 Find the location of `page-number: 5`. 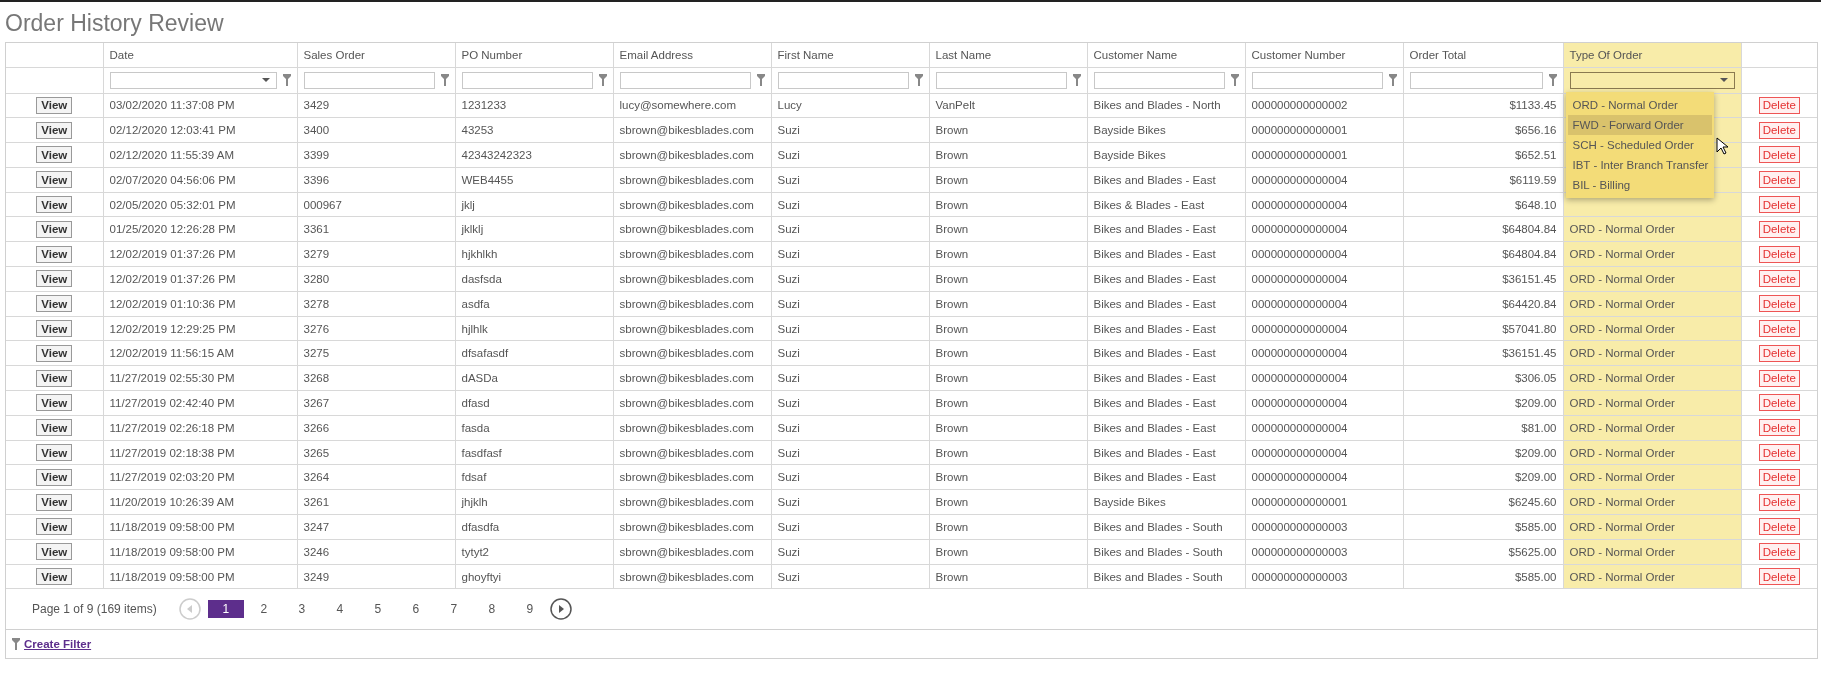

page-number: 5 is located at coordinates (377, 609).